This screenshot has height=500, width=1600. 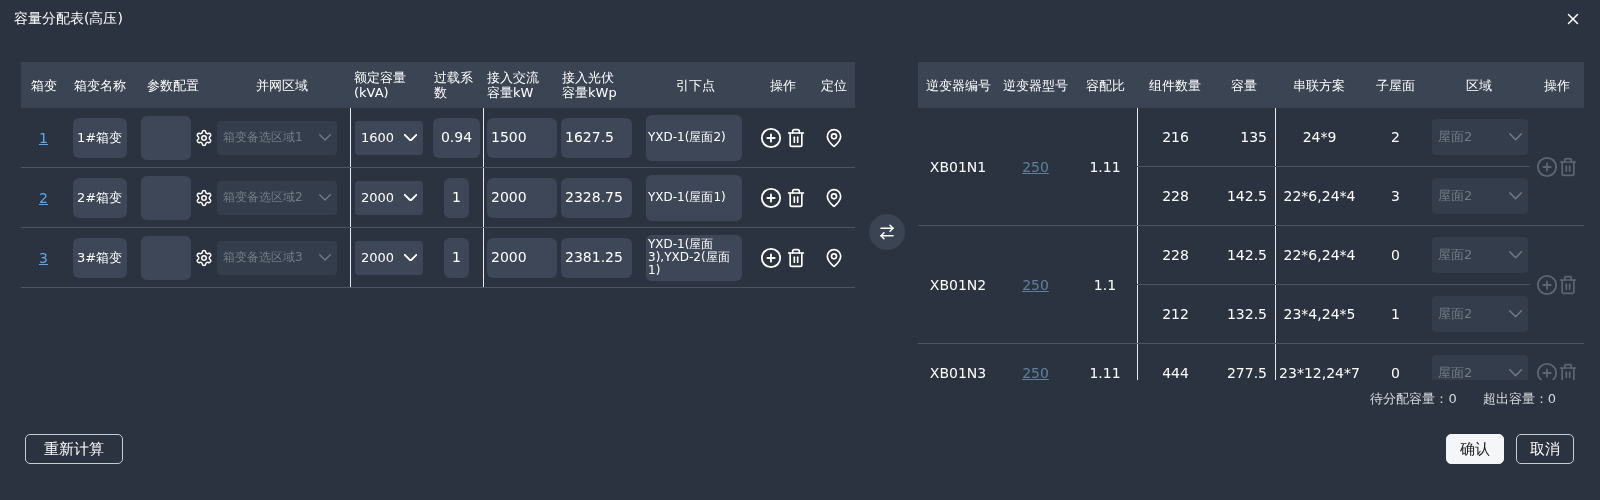 What do you see at coordinates (596, 197) in the screenshot?
I see `pv-capacity-field: 2328.75` at bounding box center [596, 197].